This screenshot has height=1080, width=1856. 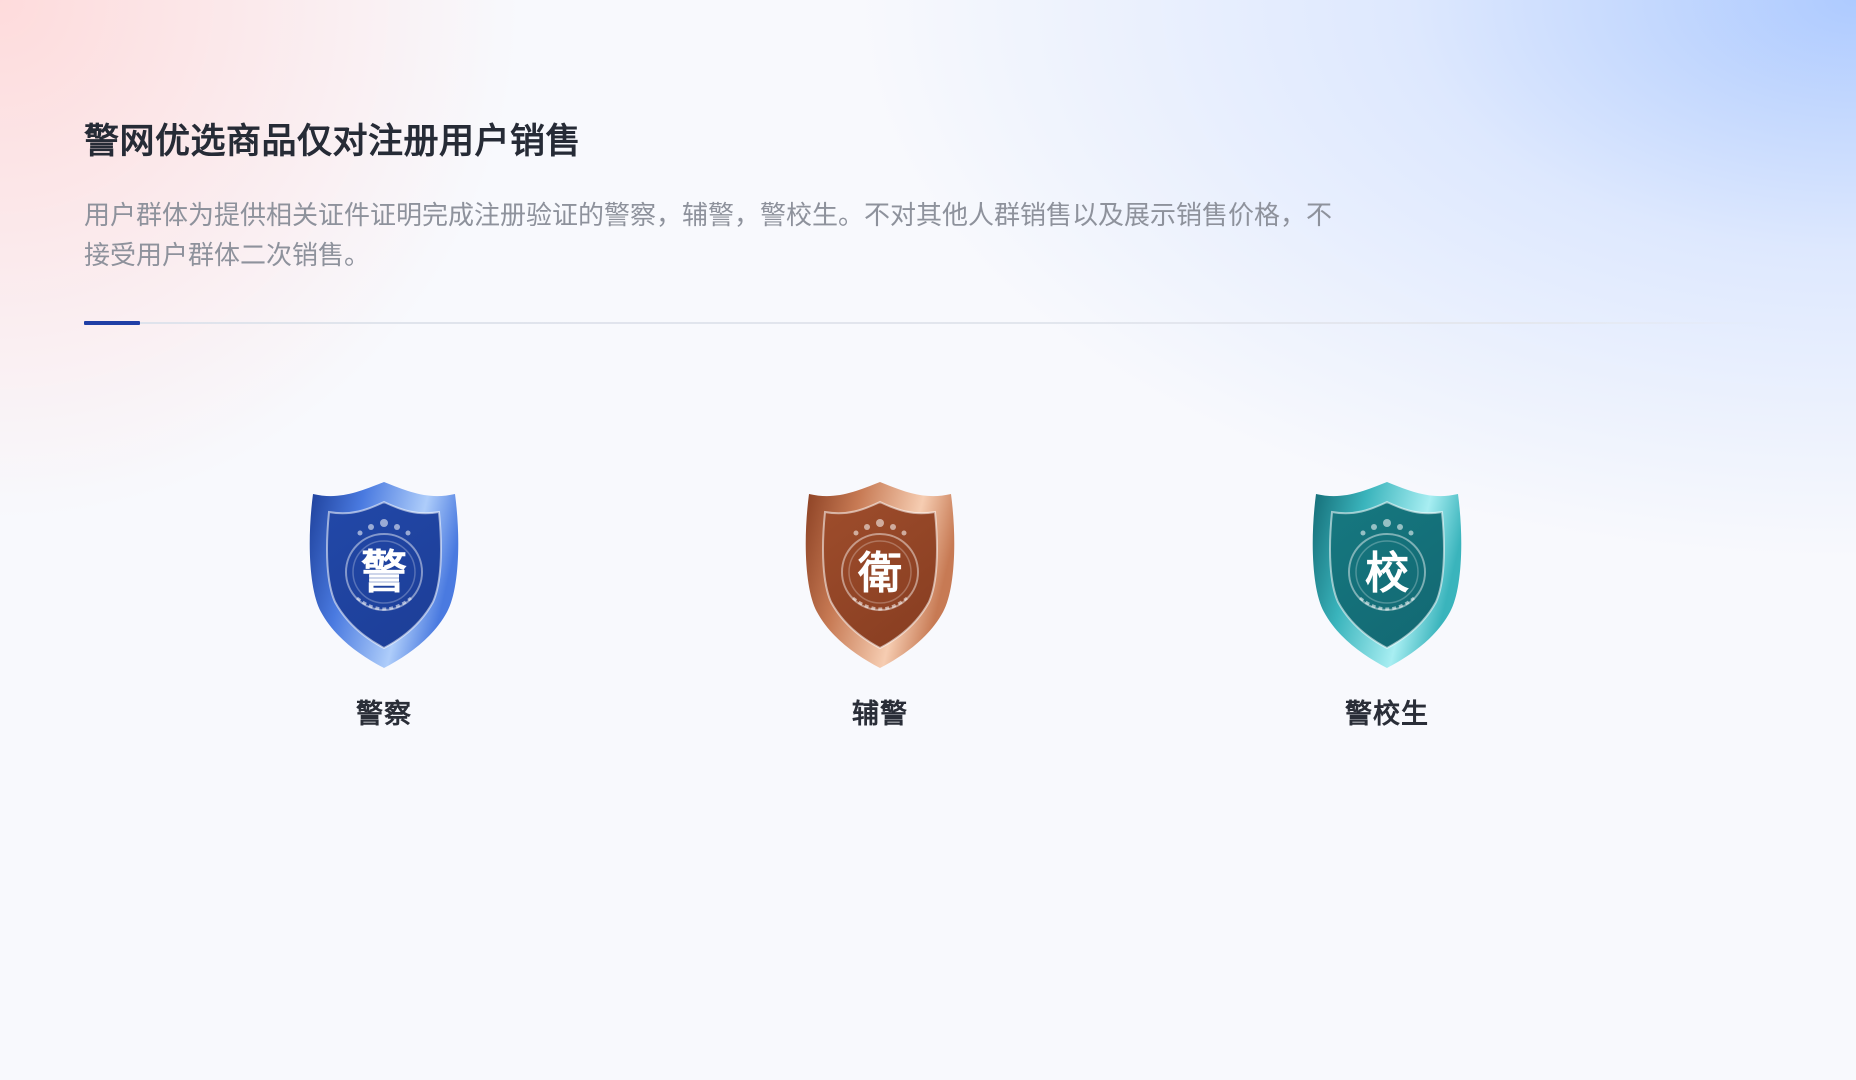 What do you see at coordinates (384, 714) in the screenshot?
I see `badge-label-police: 警察` at bounding box center [384, 714].